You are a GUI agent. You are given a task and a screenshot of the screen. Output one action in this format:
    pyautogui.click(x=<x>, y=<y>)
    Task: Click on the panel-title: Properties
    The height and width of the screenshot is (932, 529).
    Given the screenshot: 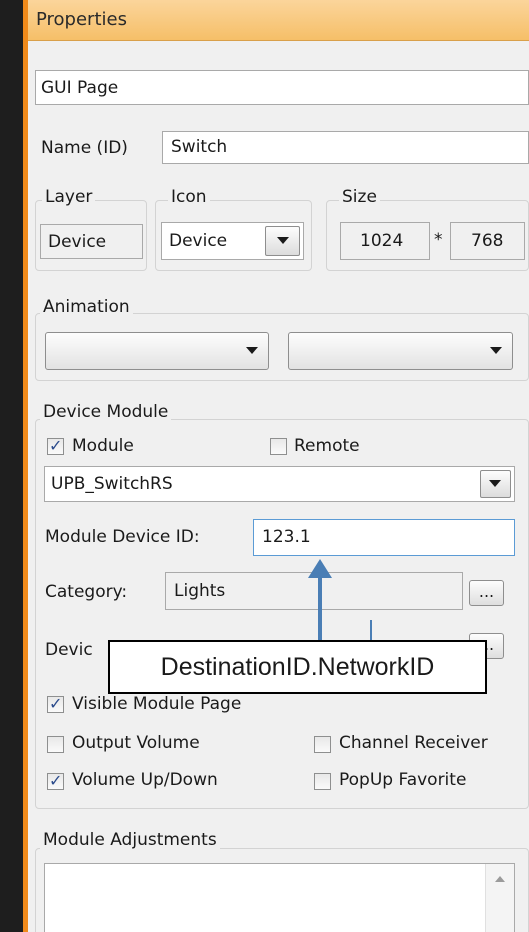 What is the action you would take?
    pyautogui.click(x=81, y=19)
    